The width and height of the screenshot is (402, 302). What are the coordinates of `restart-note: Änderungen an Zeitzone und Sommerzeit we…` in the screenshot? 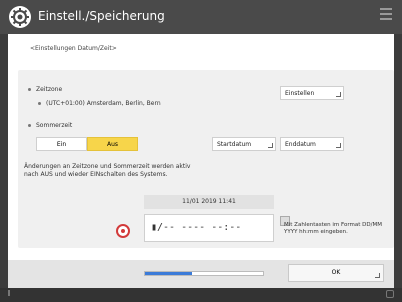 It's located at (107, 170).